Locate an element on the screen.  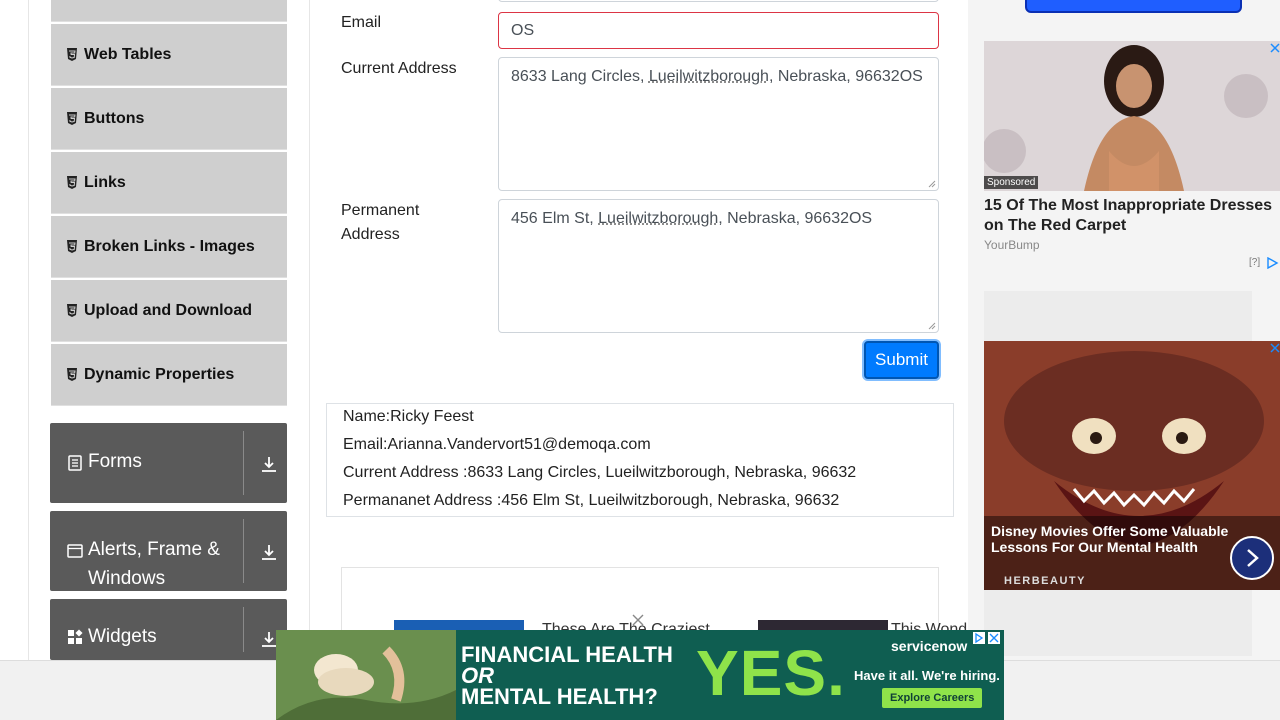
sidebar-item-label: Links is located at coordinates (105, 182).